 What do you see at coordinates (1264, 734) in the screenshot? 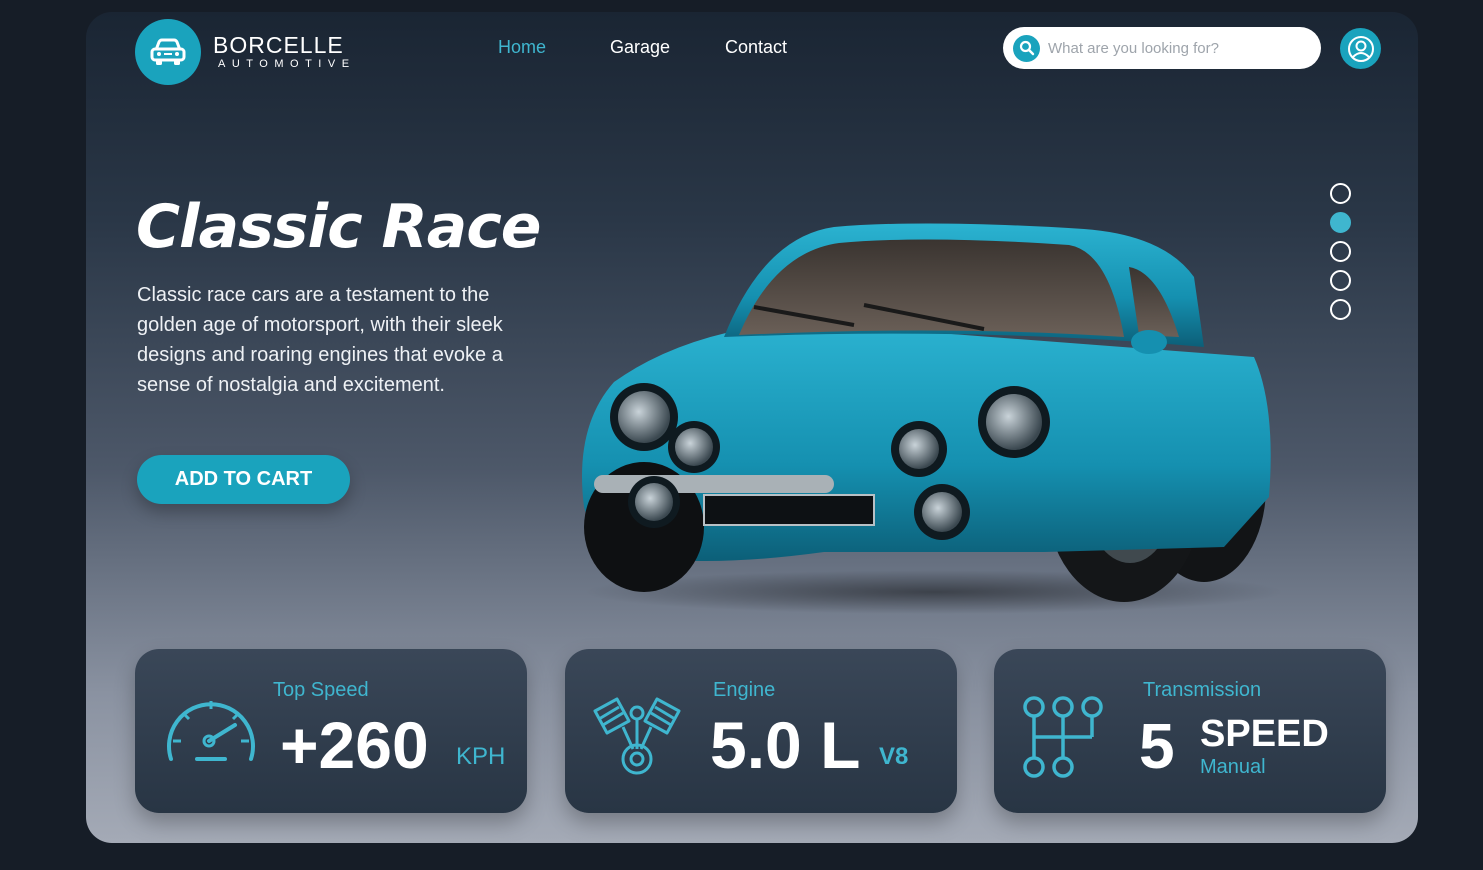
I see `stat-unit: SPEED` at bounding box center [1264, 734].